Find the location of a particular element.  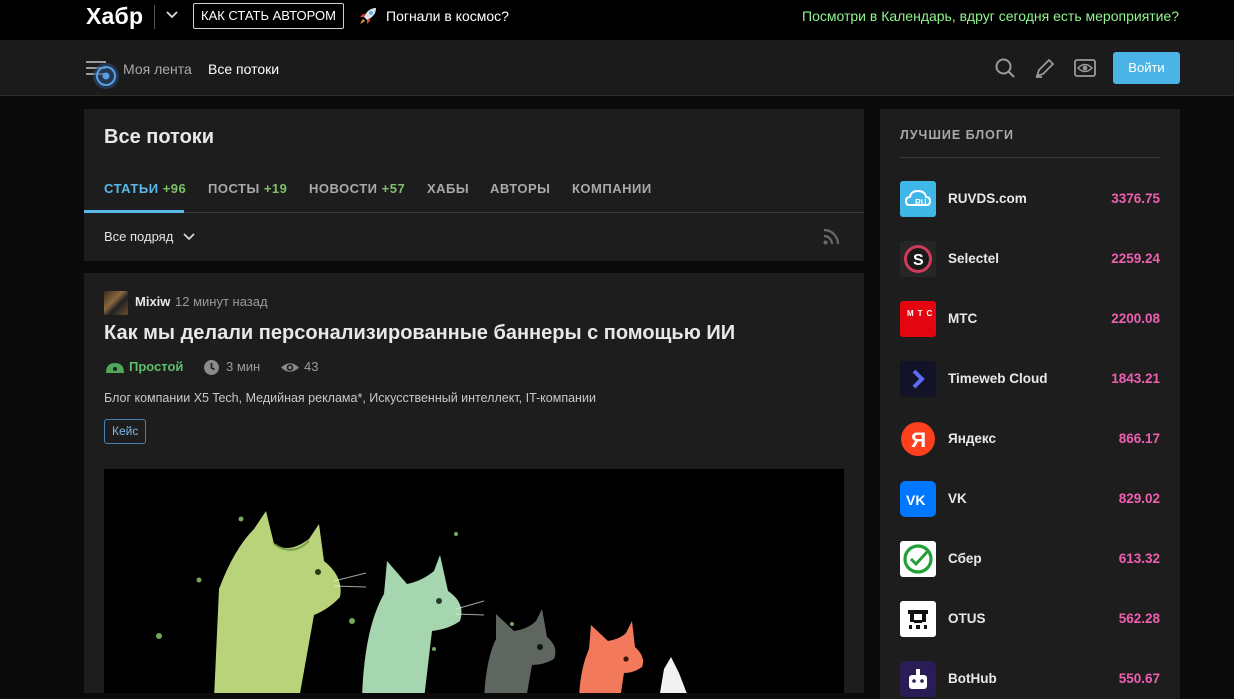

space-link: Погнали в космос? is located at coordinates (447, 16).